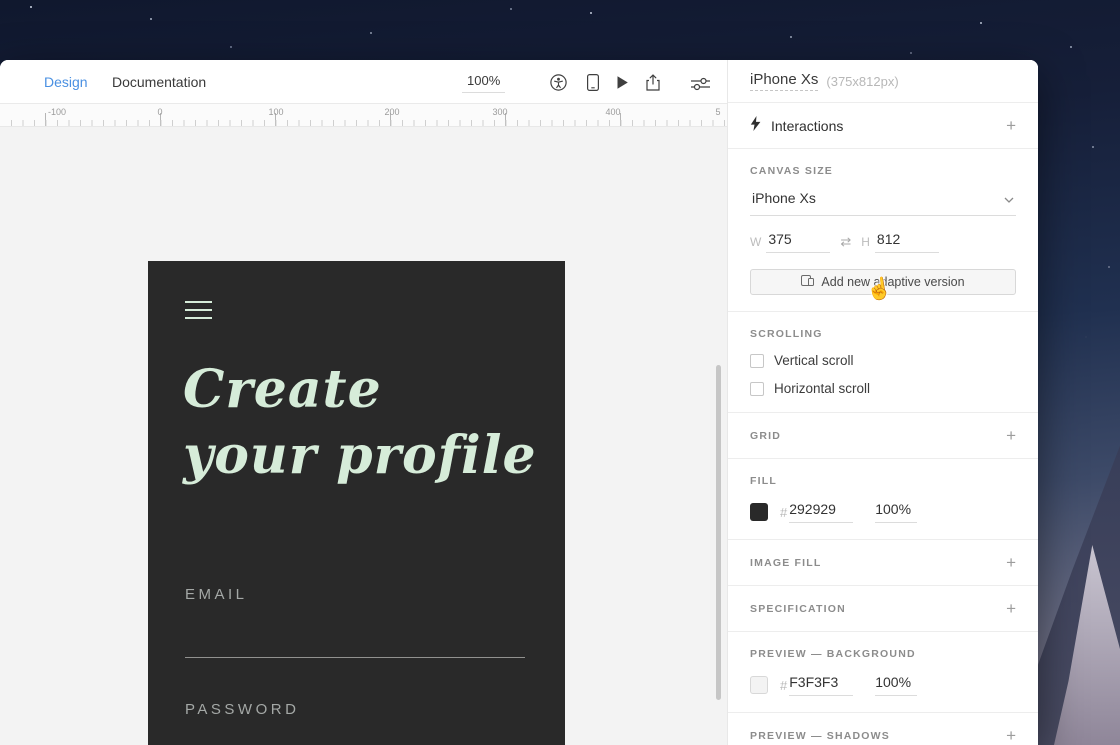 The width and height of the screenshot is (1120, 745). I want to click on ruler-label: -100, so click(57, 112).